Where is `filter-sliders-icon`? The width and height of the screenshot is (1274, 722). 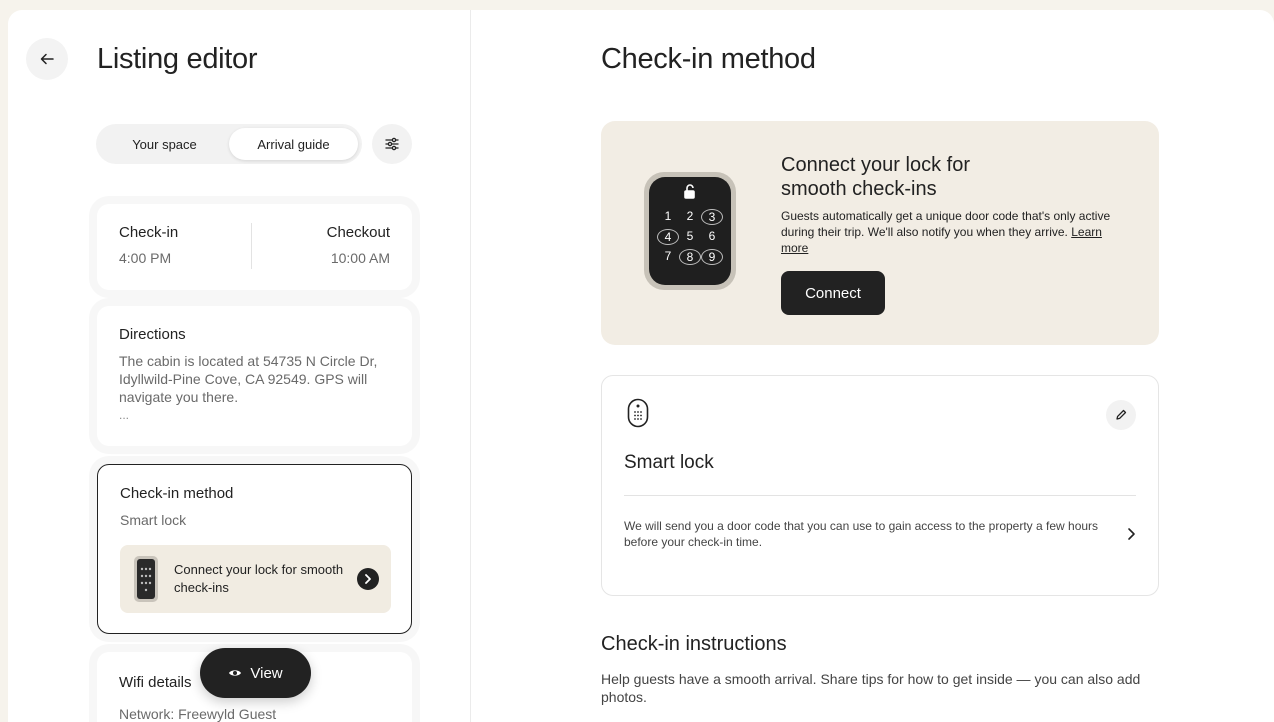
filter-sliders-icon is located at coordinates (392, 144).